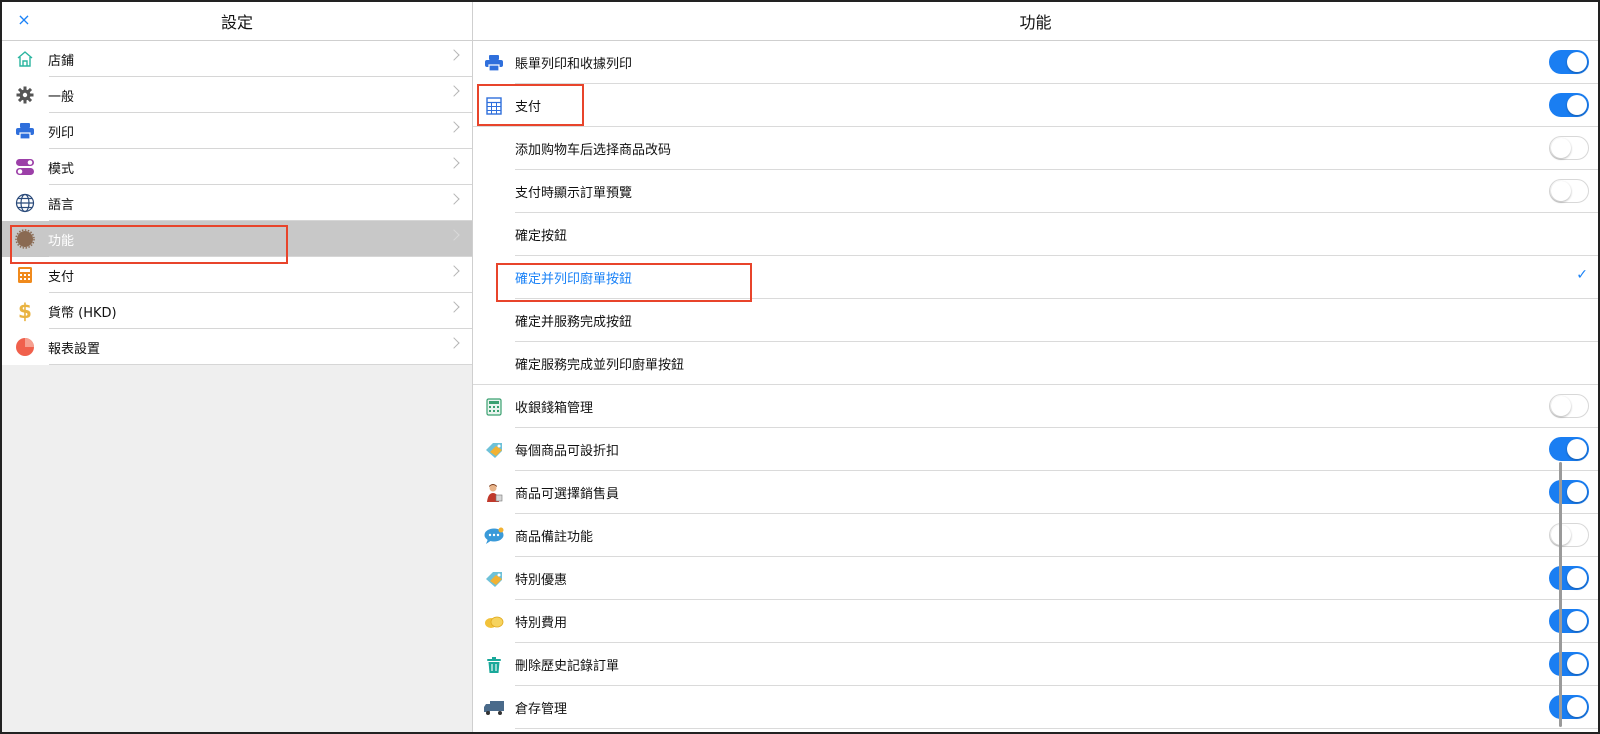 The height and width of the screenshot is (734, 1600). Describe the element at coordinates (1035, 406) in the screenshot. I see `row-cash-drawer: 收銀錢箱管理` at that location.